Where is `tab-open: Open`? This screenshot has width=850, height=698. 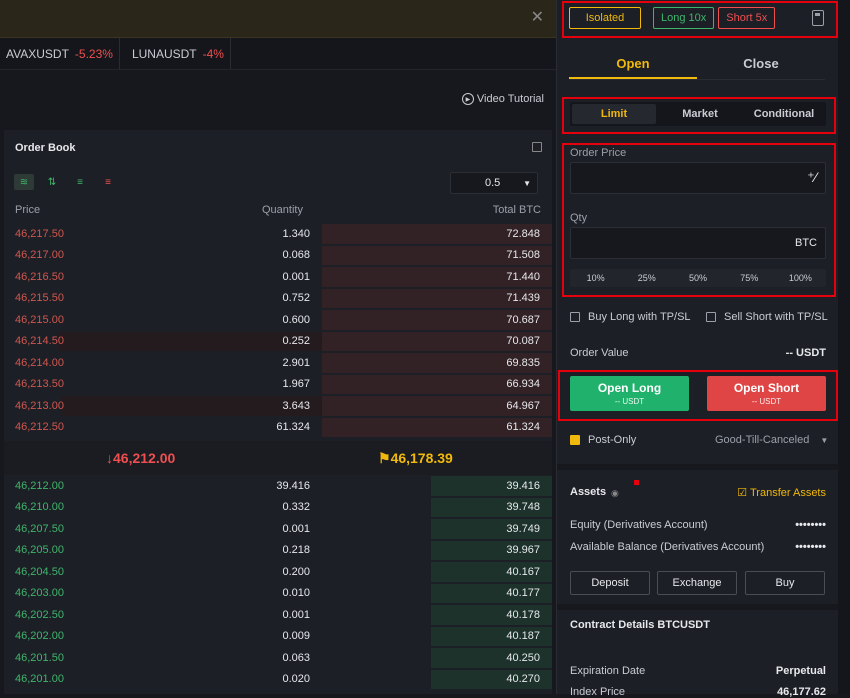
tab-open: Open is located at coordinates (633, 65).